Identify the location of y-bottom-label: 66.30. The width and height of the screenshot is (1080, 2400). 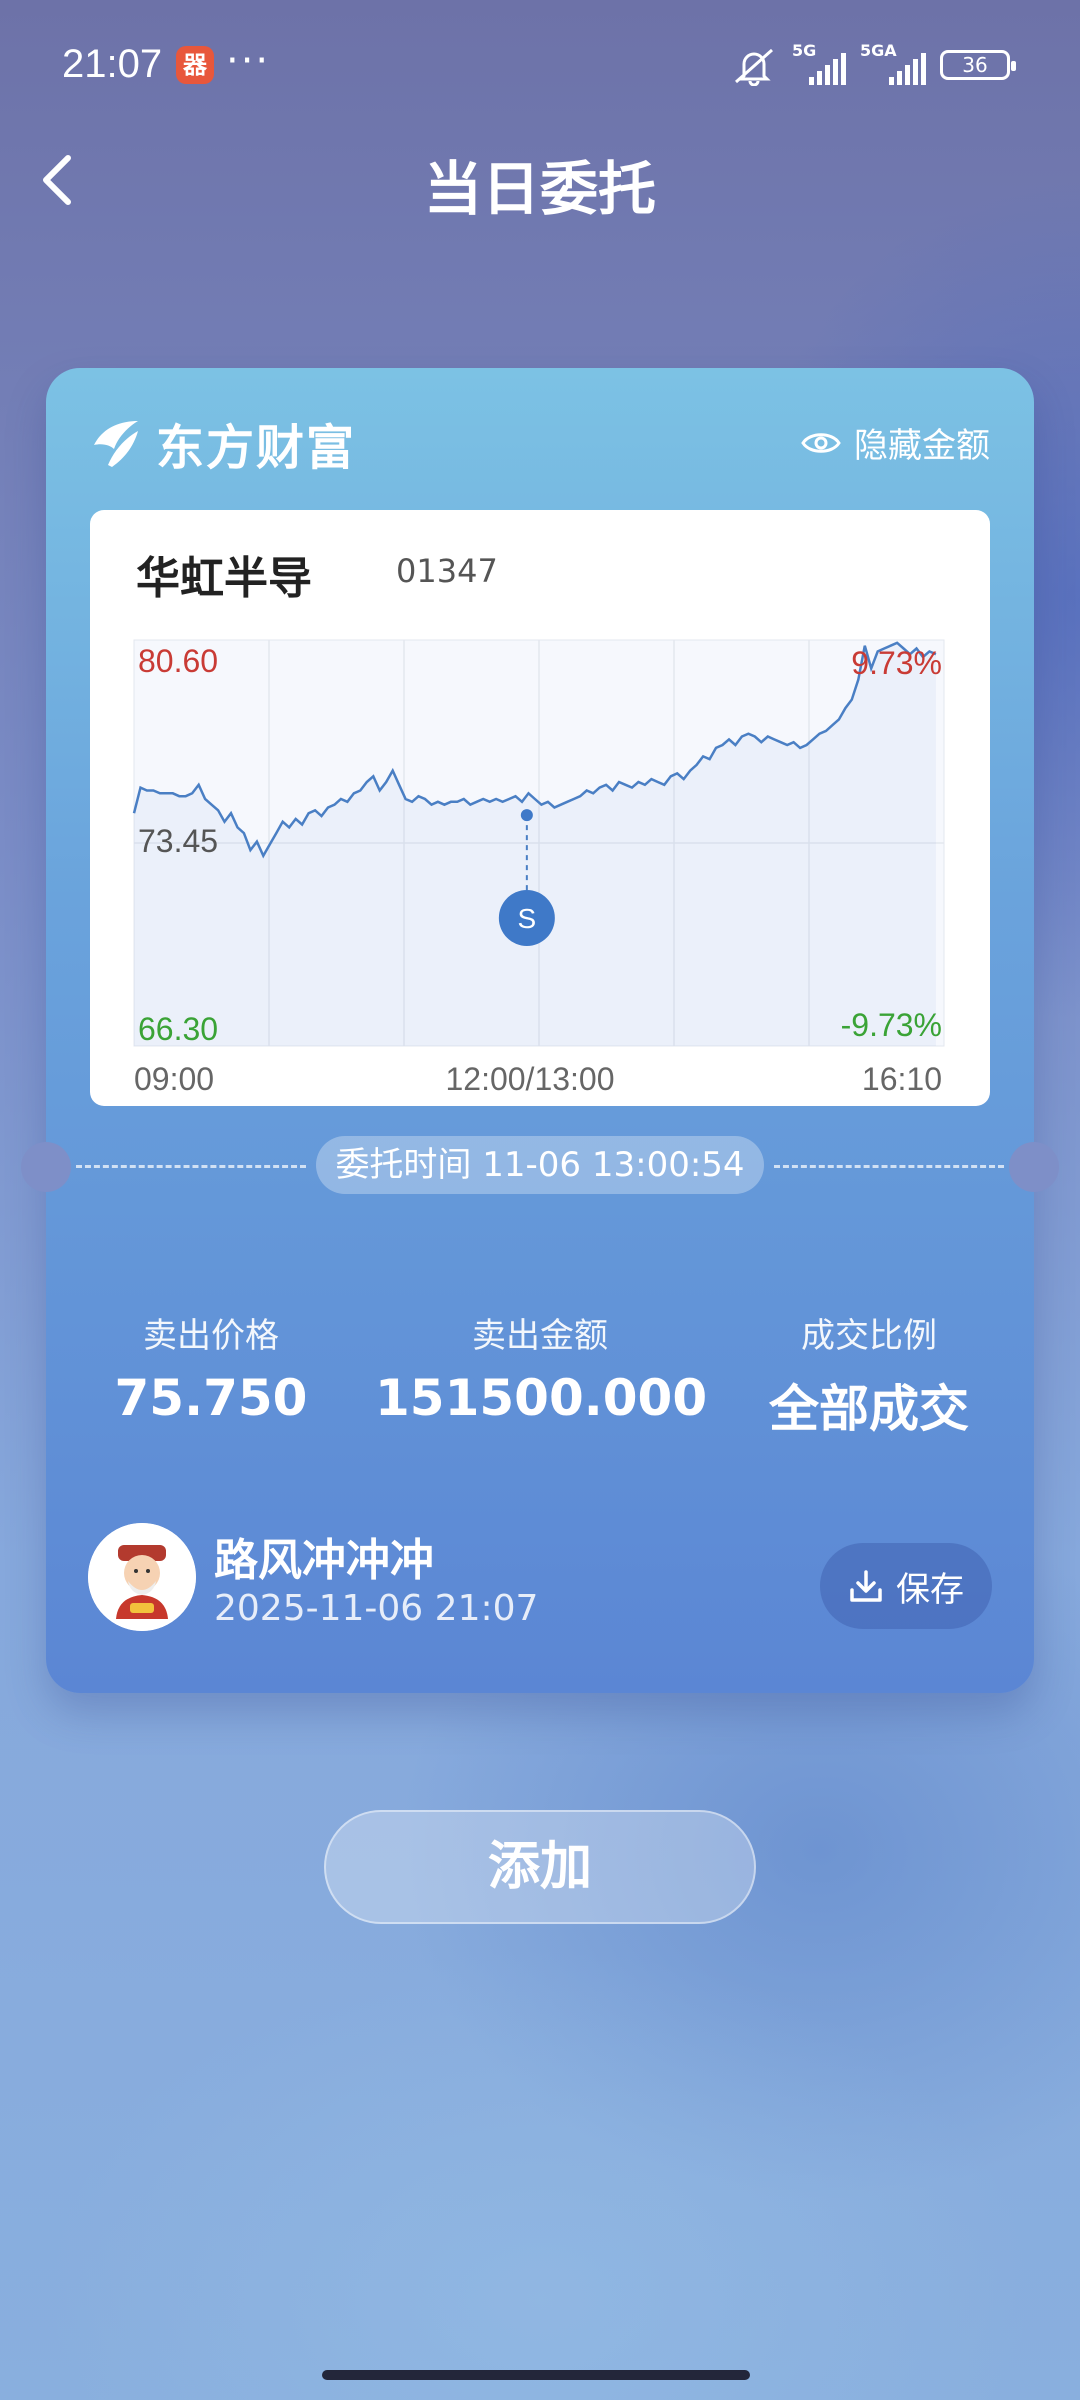
(178, 1029).